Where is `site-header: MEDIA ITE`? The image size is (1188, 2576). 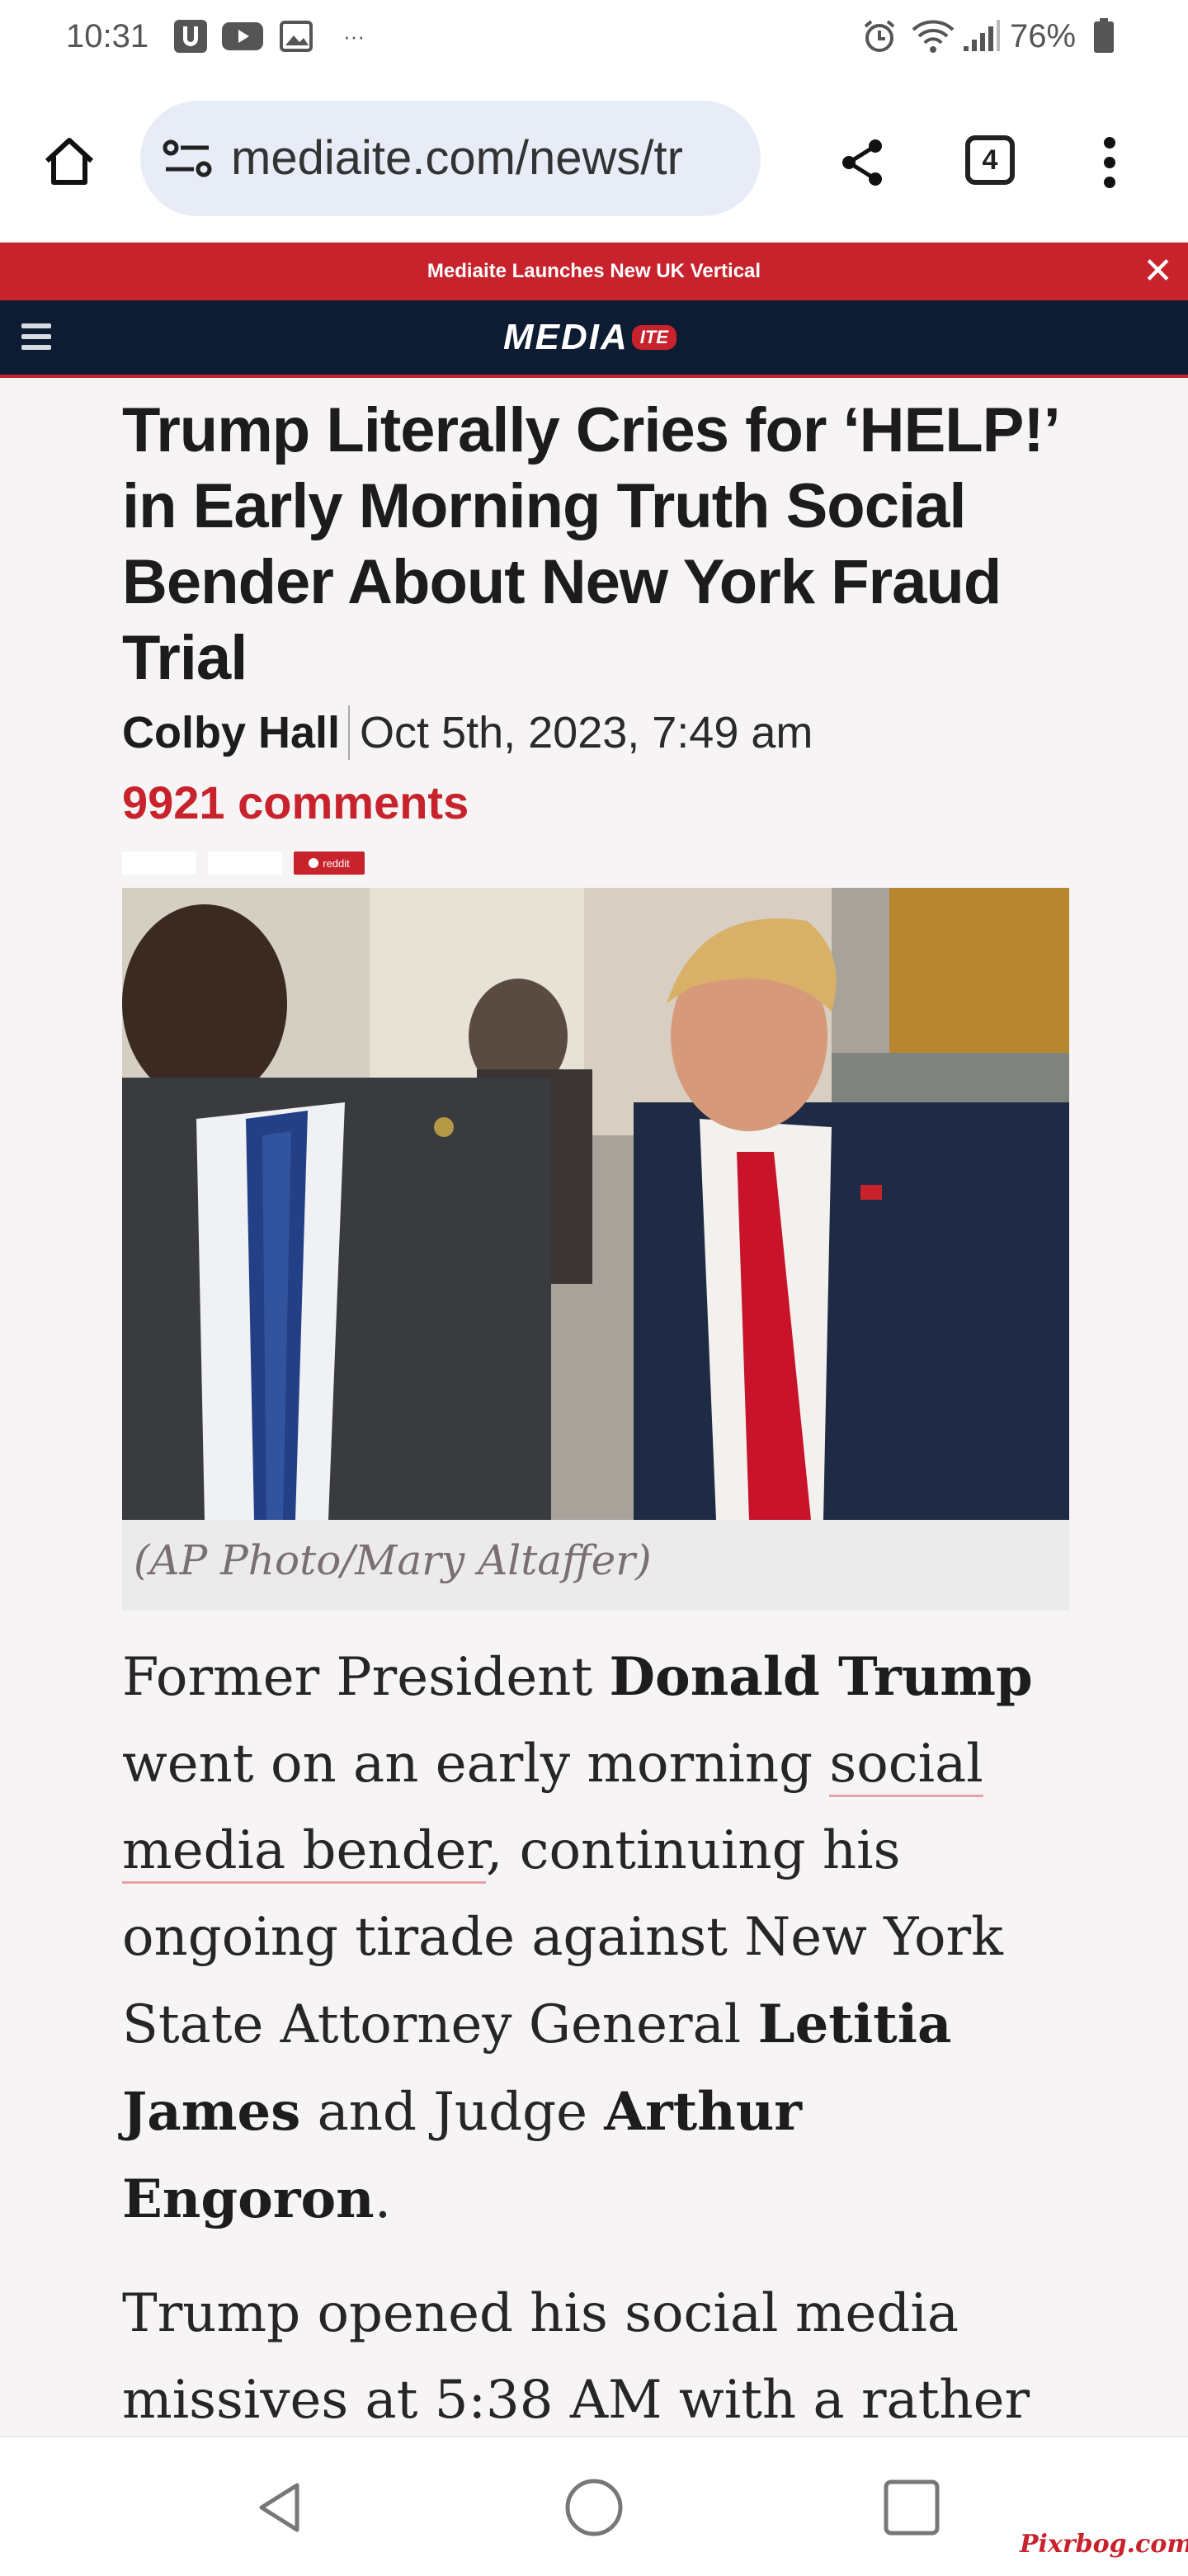
site-header: MEDIA ITE is located at coordinates (594, 339).